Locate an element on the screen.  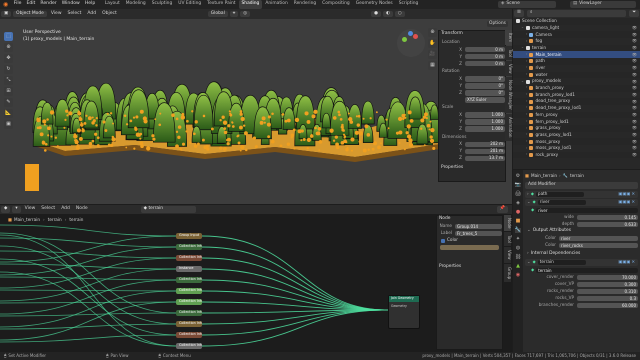
collection-node: Group Input is located at coordinates (189, 236).